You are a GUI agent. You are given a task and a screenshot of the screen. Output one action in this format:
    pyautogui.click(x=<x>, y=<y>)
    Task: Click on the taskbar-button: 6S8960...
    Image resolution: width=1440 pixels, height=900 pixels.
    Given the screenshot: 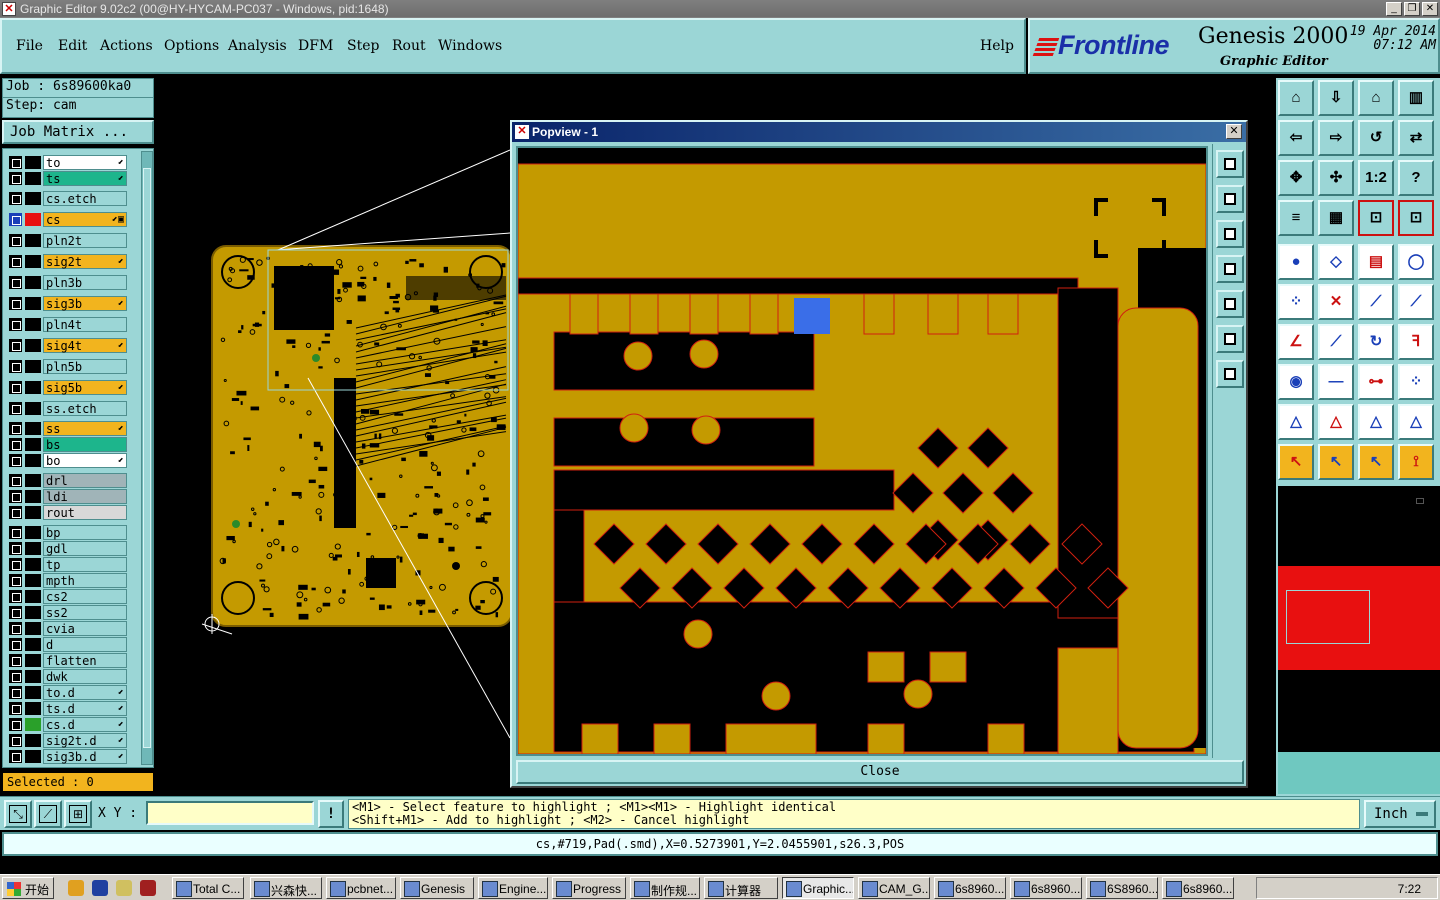 What is the action you would take?
    pyautogui.click(x=1122, y=888)
    